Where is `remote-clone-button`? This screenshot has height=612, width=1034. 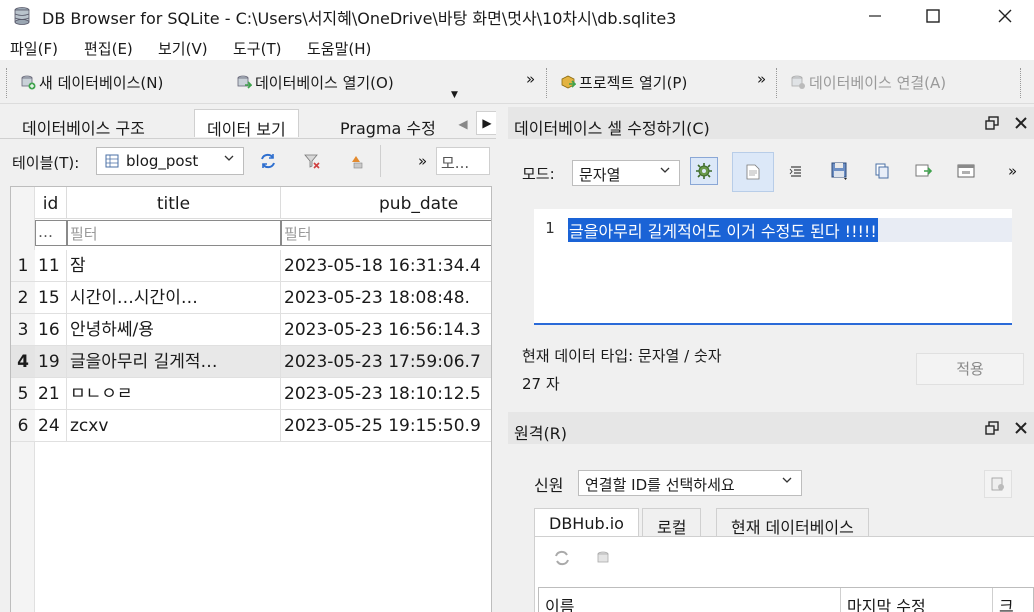
remote-clone-button is located at coordinates (604, 558).